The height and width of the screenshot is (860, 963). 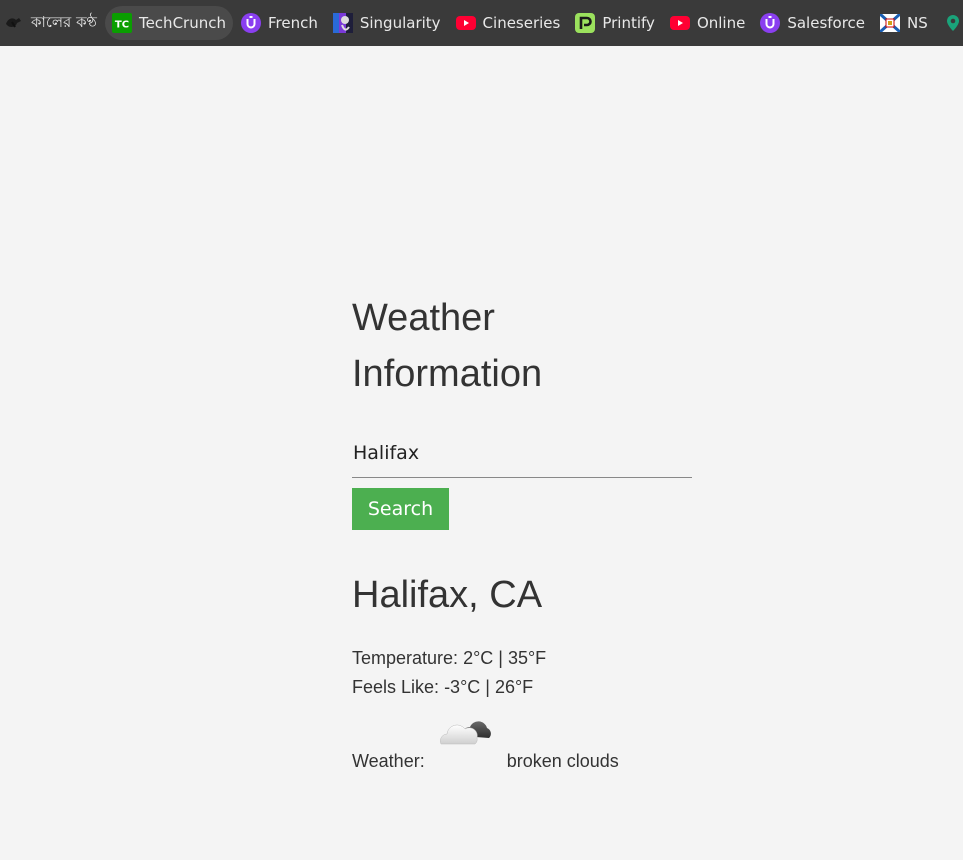 What do you see at coordinates (890, 23) in the screenshot?
I see `ns-flag-icon` at bounding box center [890, 23].